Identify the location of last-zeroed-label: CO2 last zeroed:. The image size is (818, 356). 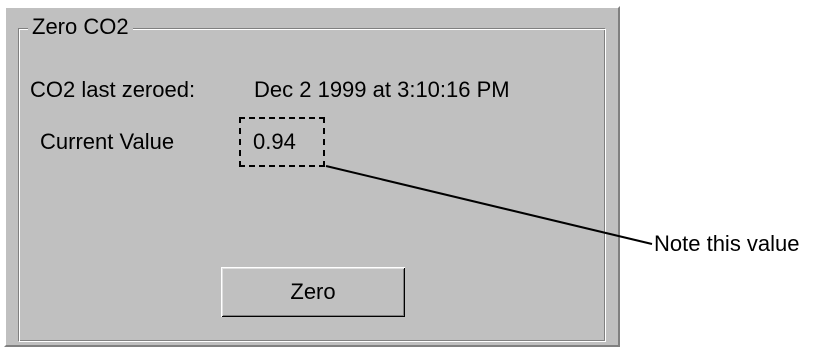
(113, 89).